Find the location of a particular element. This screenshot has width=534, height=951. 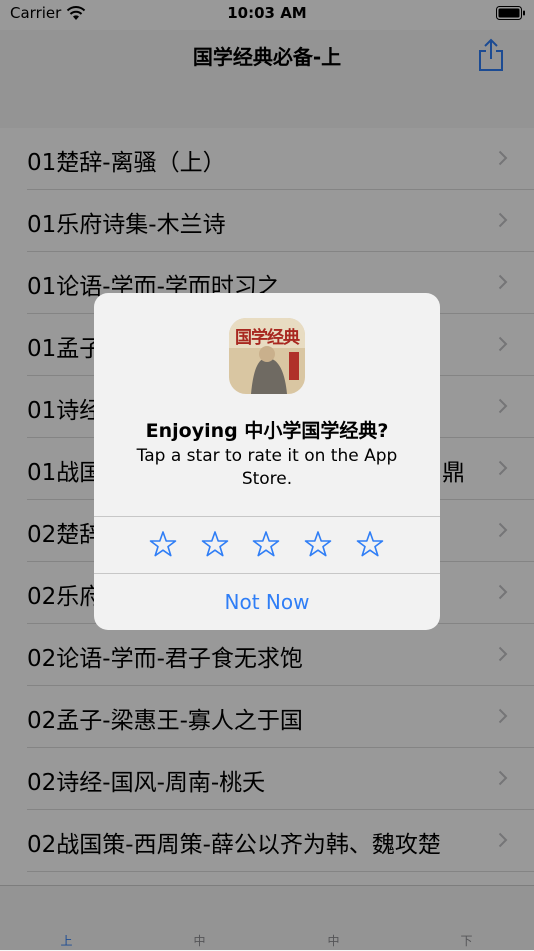

app-icon: 国学经典 is located at coordinates (267, 356).